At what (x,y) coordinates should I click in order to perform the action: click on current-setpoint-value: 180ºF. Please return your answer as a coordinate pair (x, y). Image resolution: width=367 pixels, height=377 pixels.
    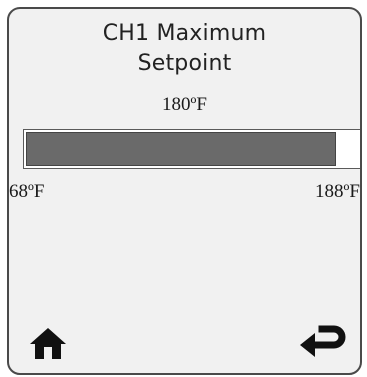
    Looking at the image, I should click on (184, 104).